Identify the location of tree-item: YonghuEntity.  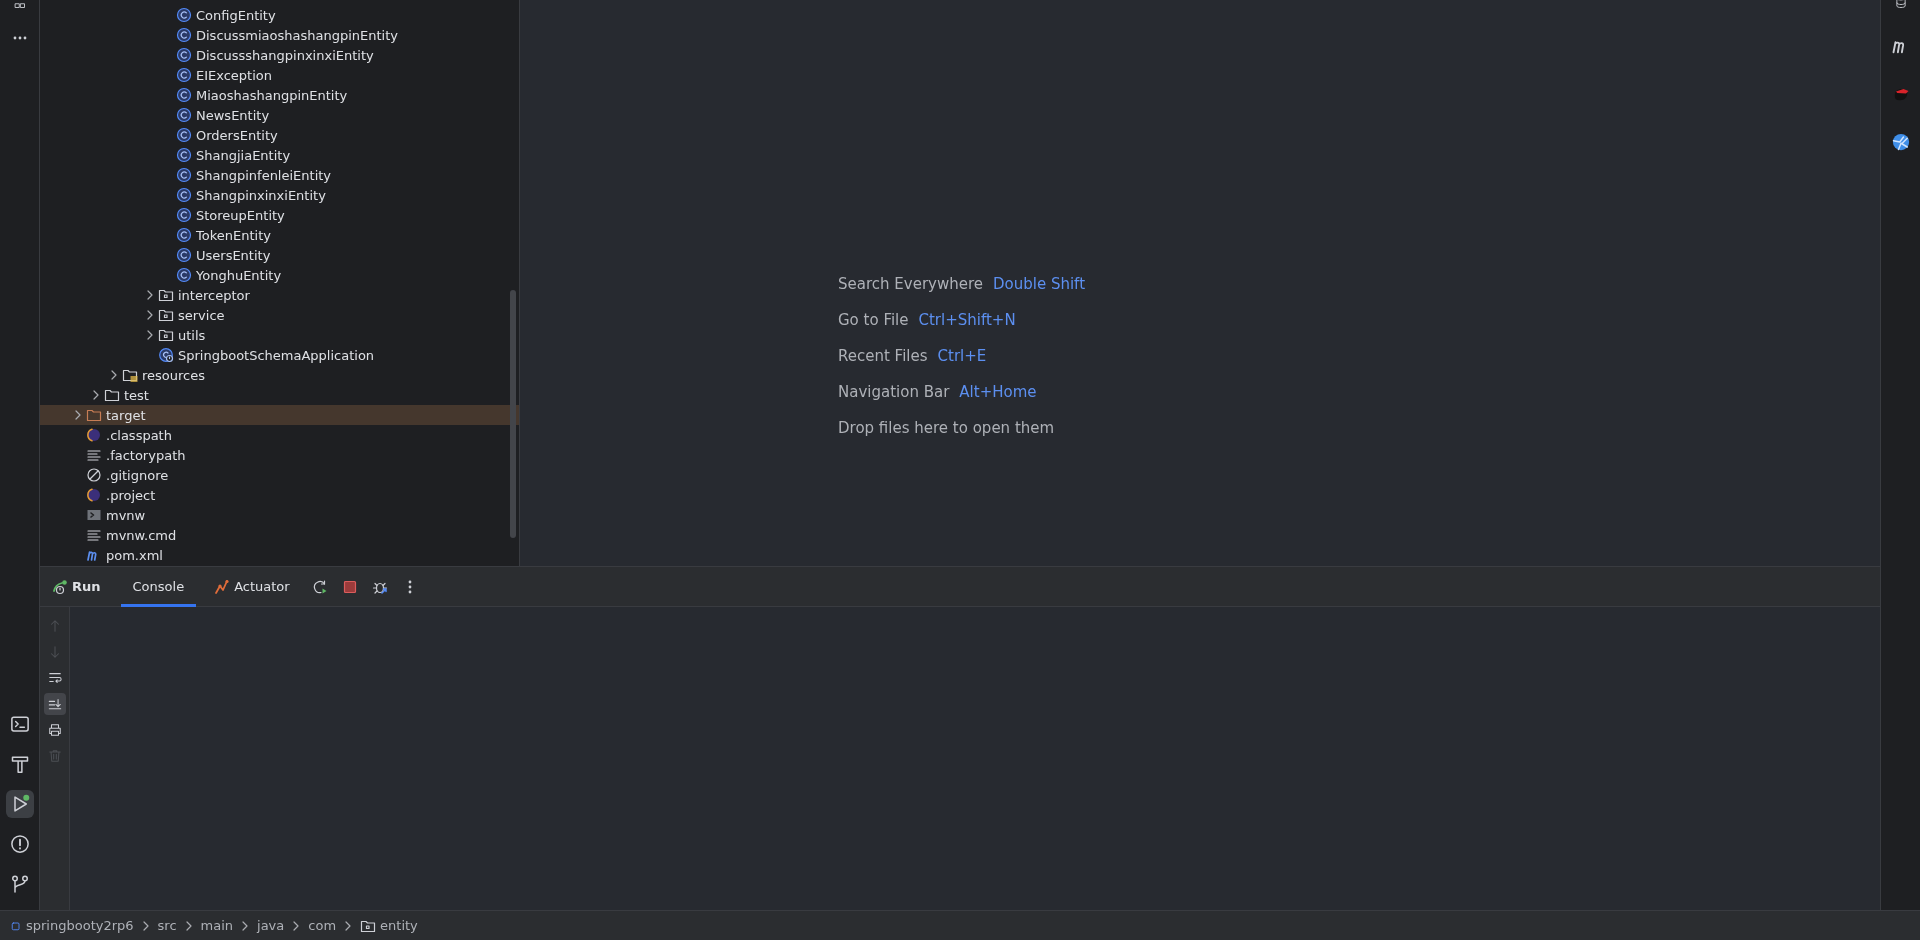
(279, 275).